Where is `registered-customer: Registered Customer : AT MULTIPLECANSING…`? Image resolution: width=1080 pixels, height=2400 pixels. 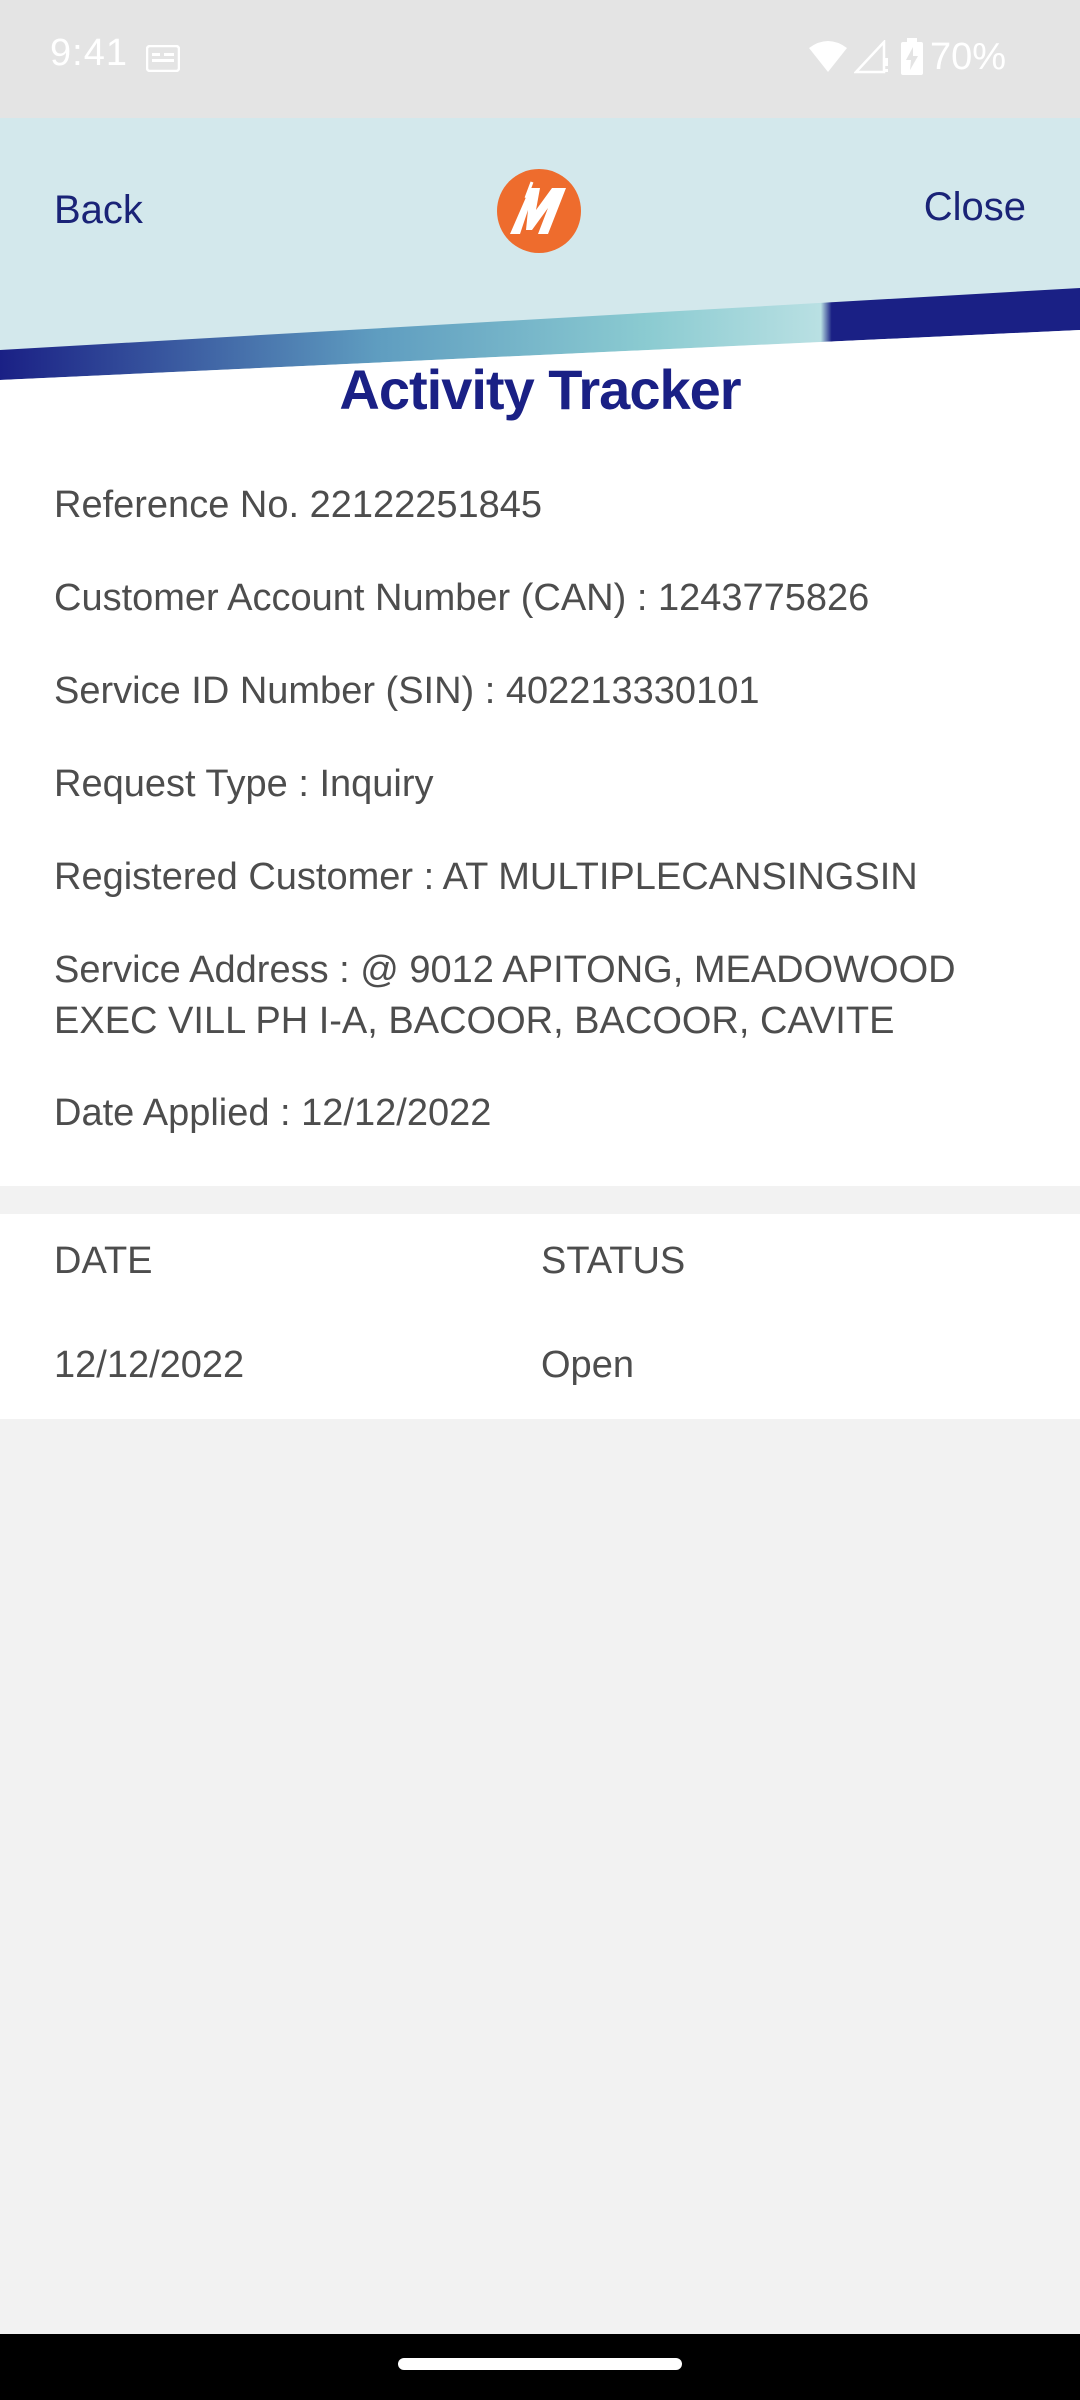
registered-customer: Registered Customer : AT MULTIPLECANSING… is located at coordinates (486, 877).